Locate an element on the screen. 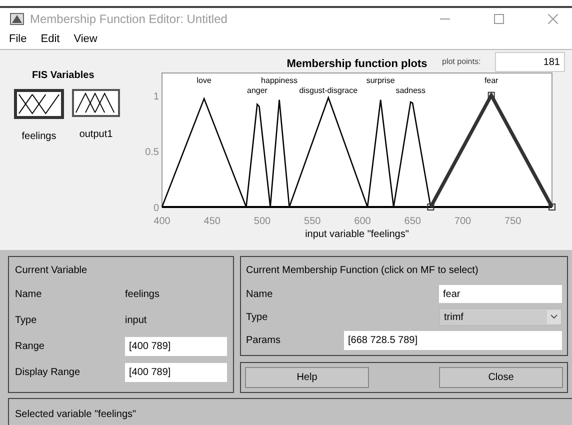 Image resolution: width=572 pixels, height=425 pixels. membership-label: love is located at coordinates (204, 80).